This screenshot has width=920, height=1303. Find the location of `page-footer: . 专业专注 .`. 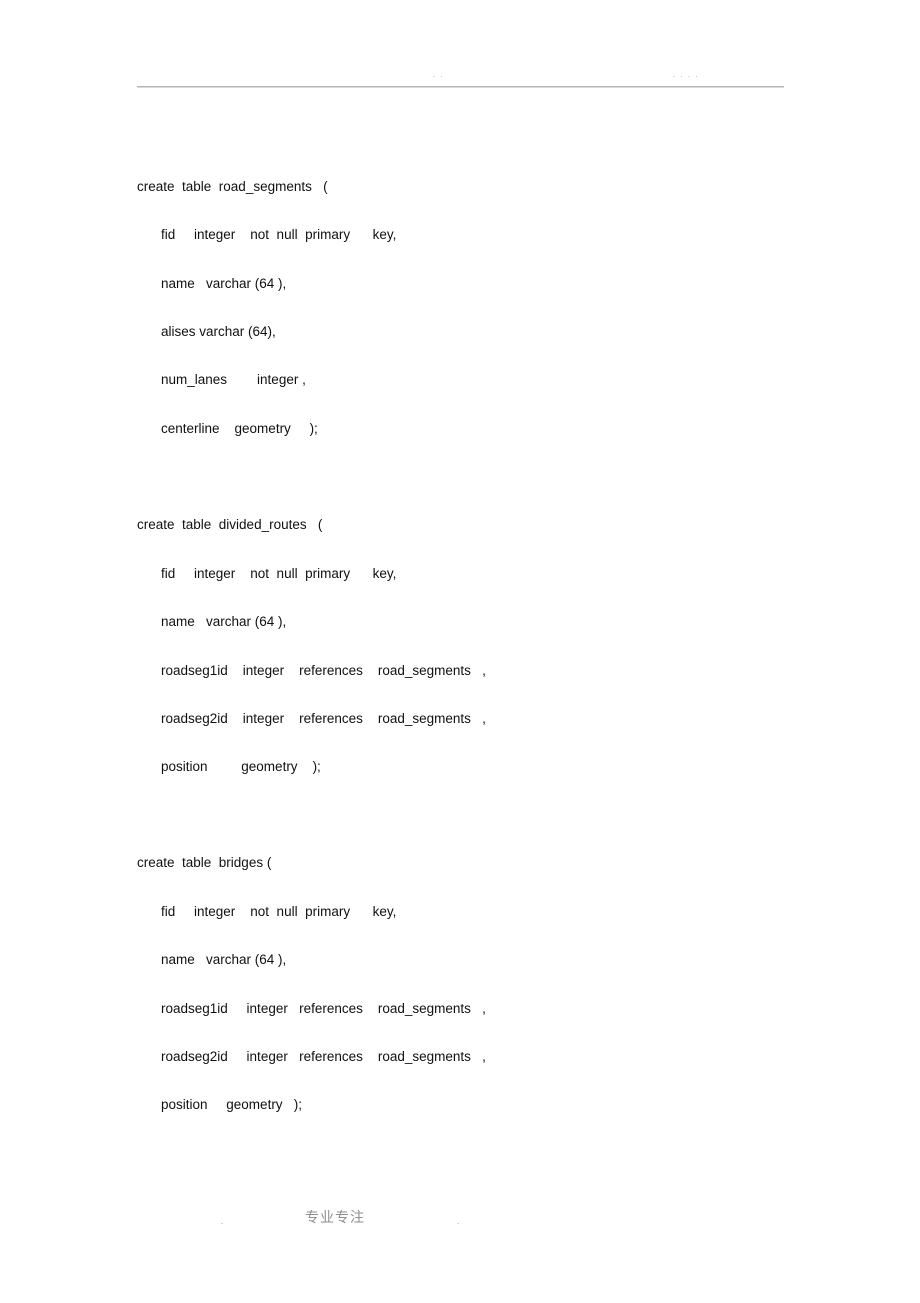

page-footer: . 专业专注 . is located at coordinates (460, 1221).